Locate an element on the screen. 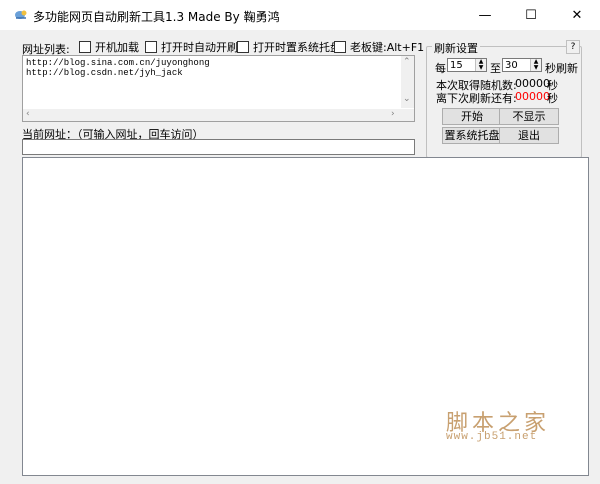 This screenshot has height=484, width=600. random-number-value: 00000 is located at coordinates (532, 83).